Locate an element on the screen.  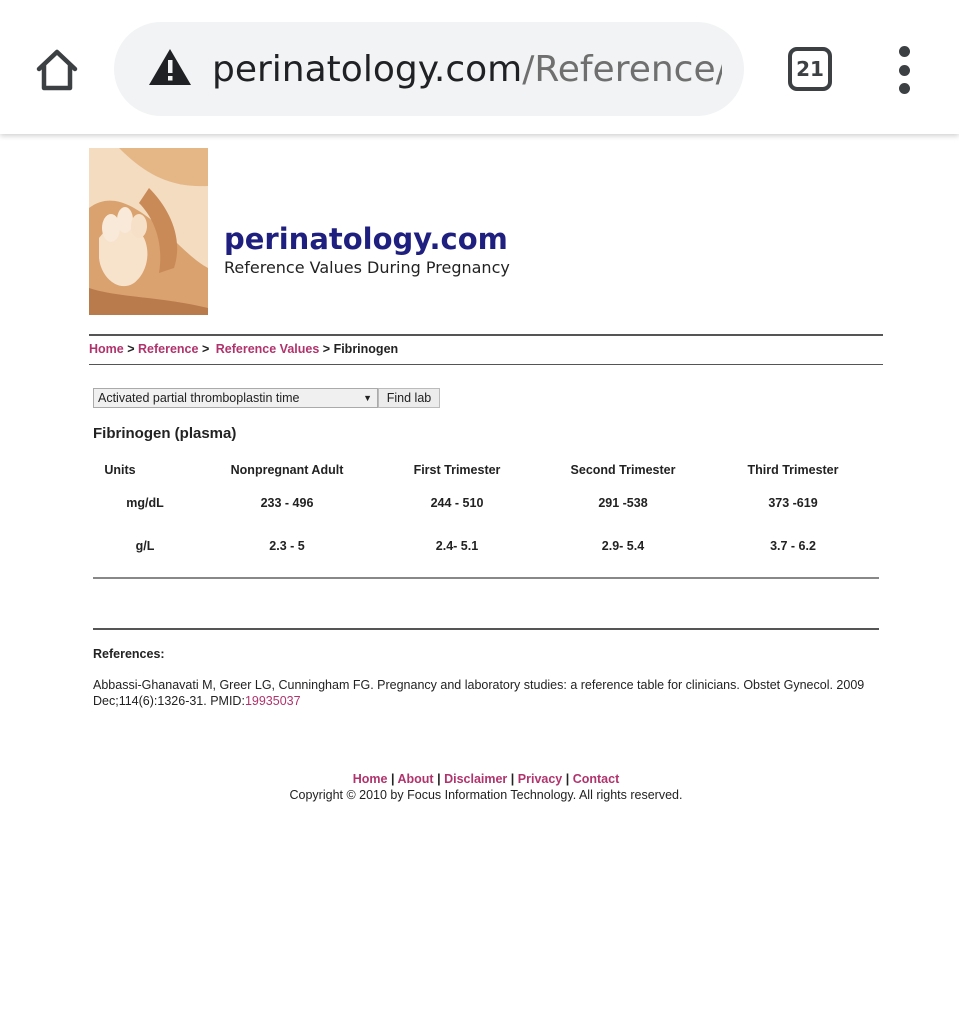
site-subtitle: Reference Values During Pregnancy is located at coordinates (367, 267).